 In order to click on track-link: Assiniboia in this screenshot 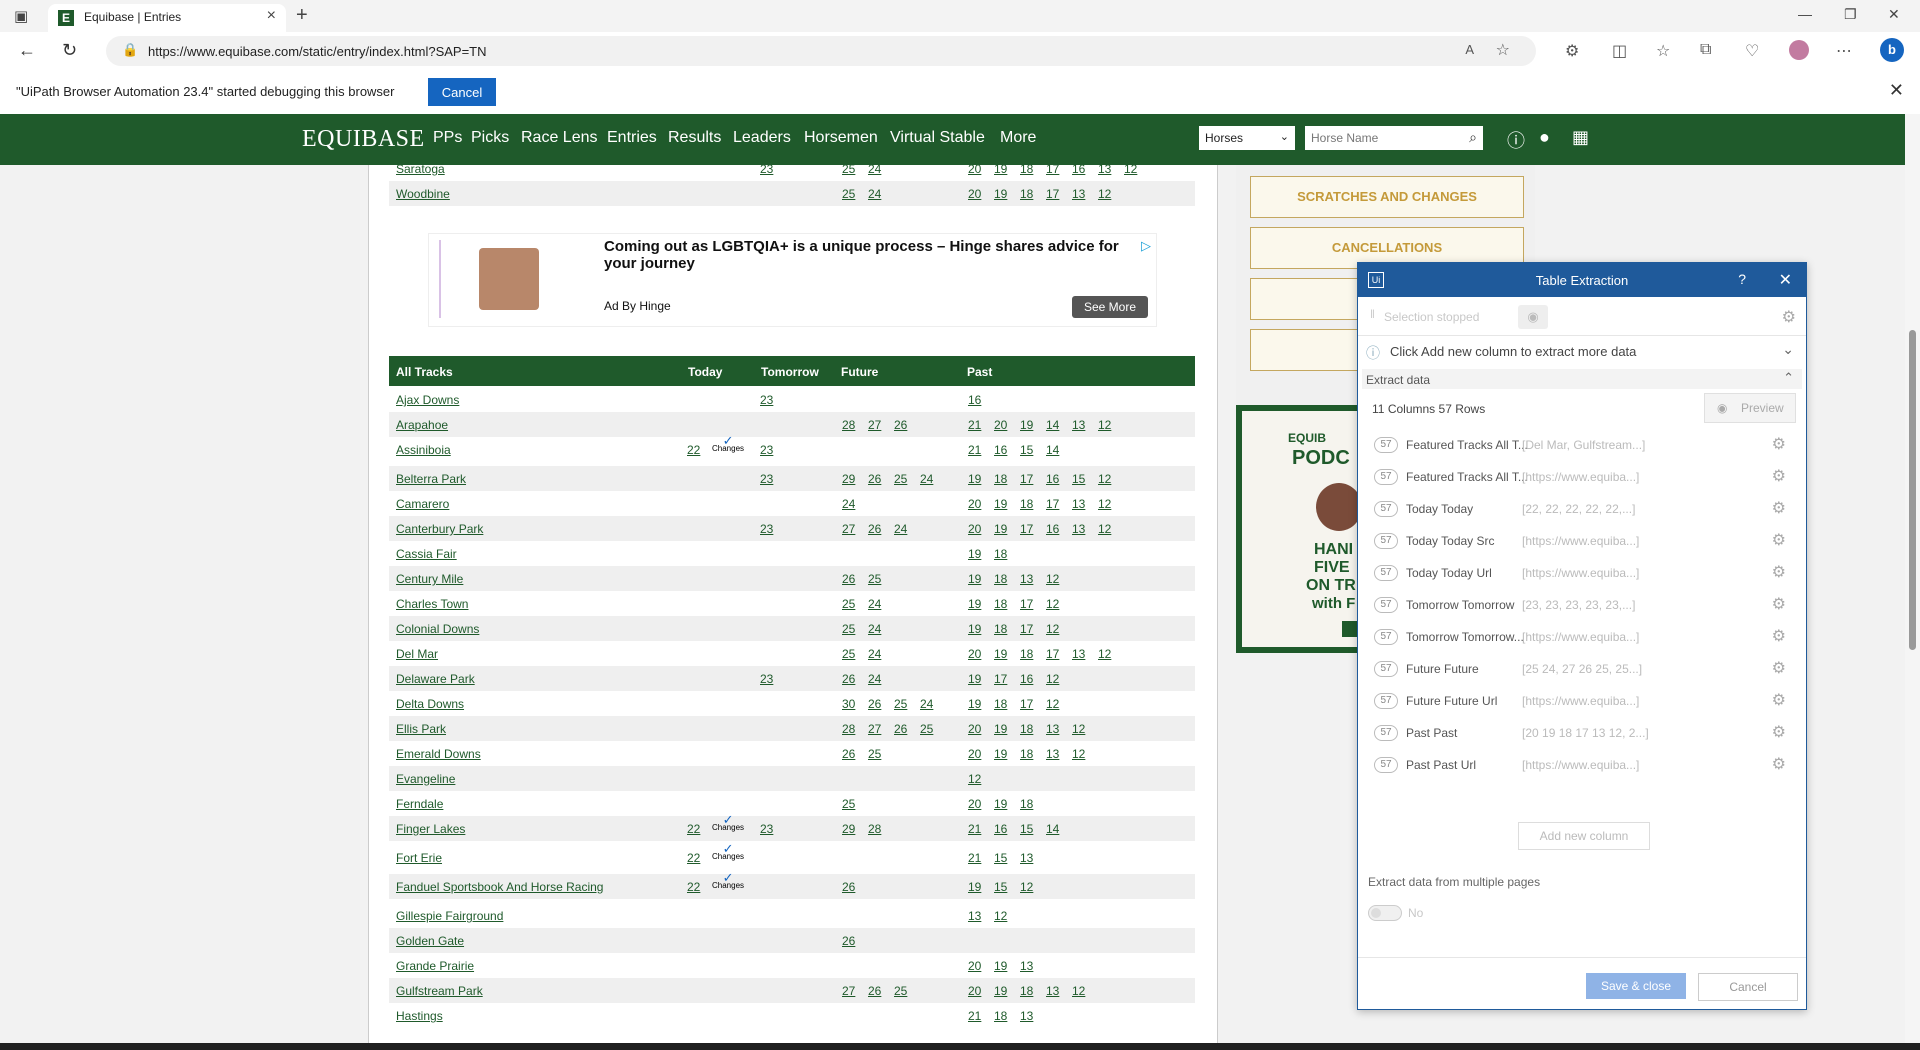, I will do `click(423, 450)`.